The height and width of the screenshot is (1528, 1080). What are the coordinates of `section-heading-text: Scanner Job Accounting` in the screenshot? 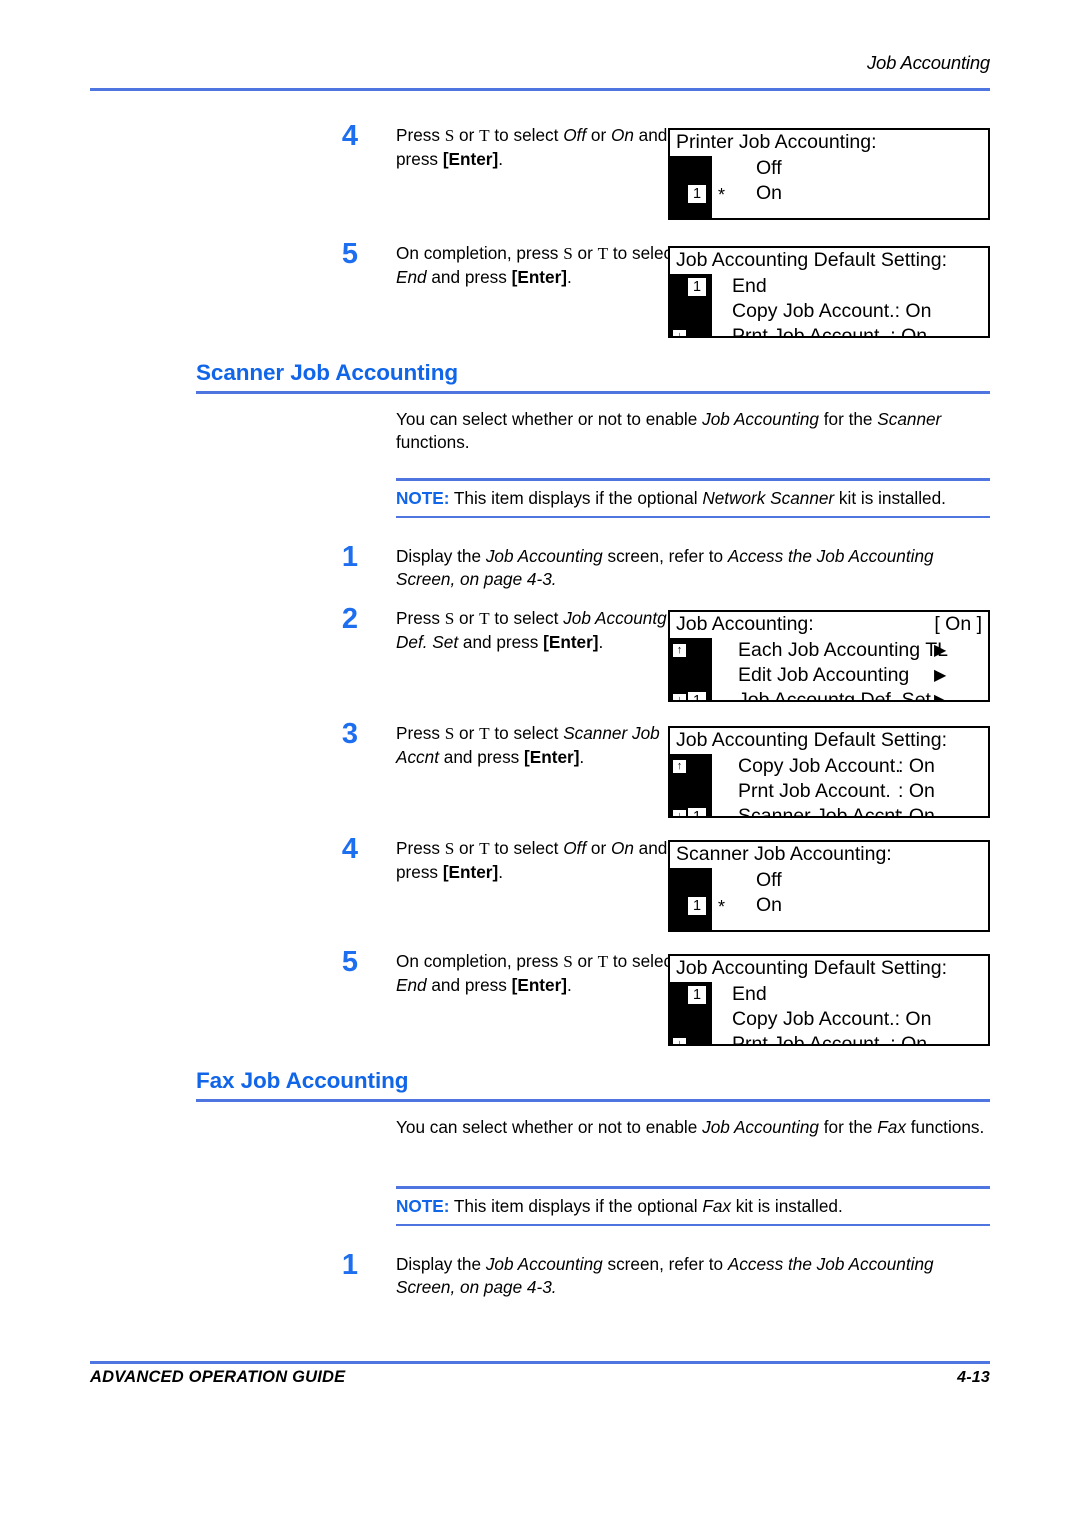 It's located at (327, 372).